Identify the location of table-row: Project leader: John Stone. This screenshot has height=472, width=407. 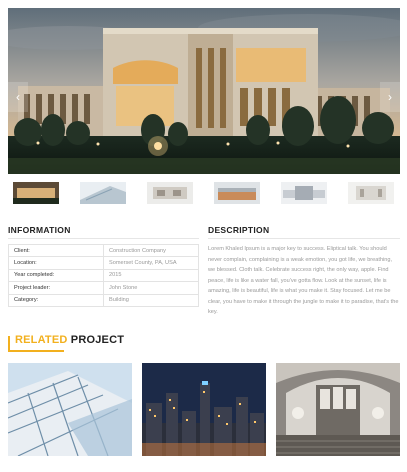
(103, 288).